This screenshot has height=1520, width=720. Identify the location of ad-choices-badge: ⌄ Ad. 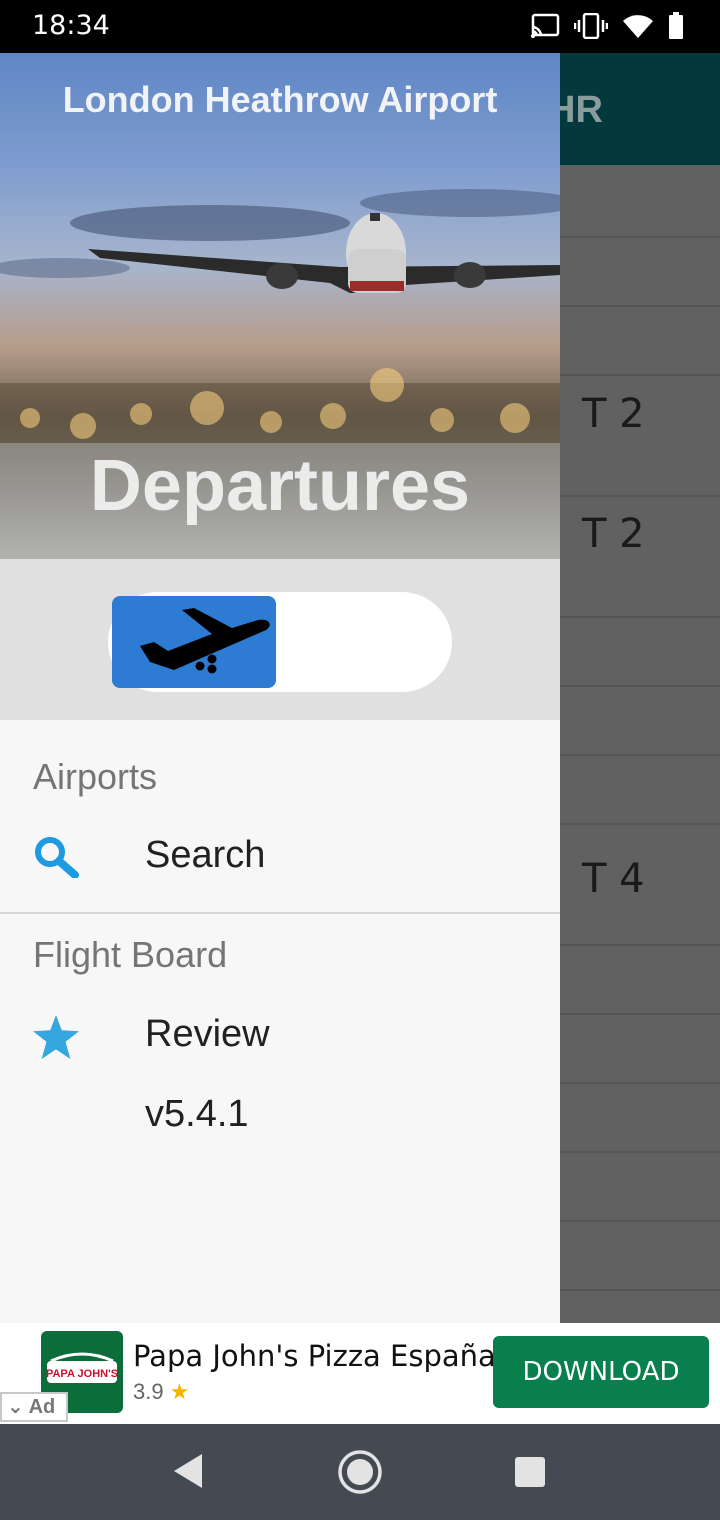
(34, 1407).